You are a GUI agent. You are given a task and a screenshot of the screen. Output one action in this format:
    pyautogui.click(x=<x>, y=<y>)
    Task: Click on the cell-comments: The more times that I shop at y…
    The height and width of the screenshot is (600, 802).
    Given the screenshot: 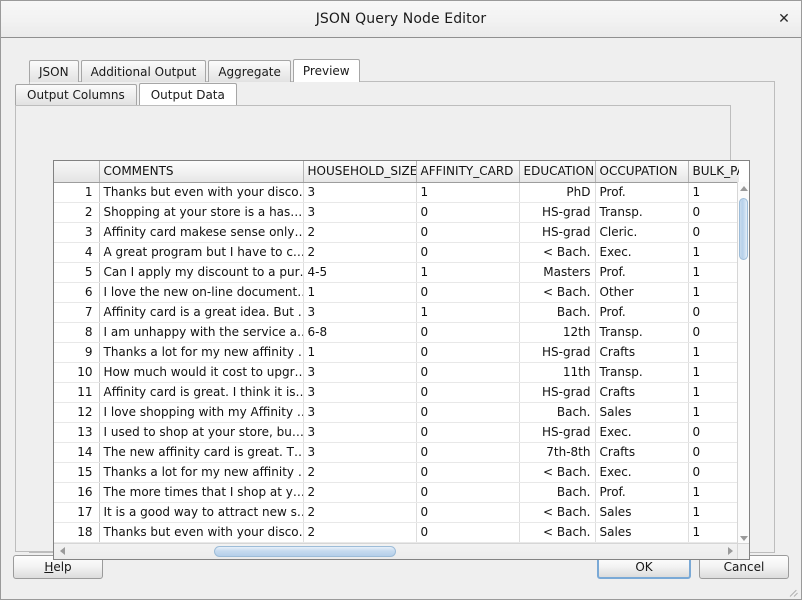 What is the action you would take?
    pyautogui.click(x=201, y=492)
    